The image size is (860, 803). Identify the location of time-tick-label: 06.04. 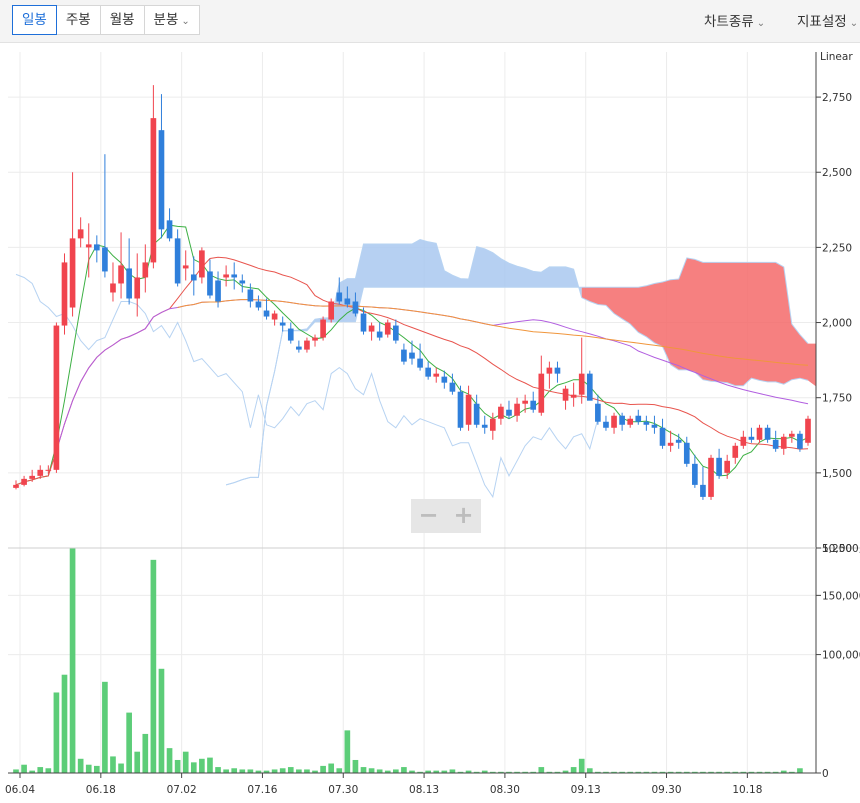
(20, 790).